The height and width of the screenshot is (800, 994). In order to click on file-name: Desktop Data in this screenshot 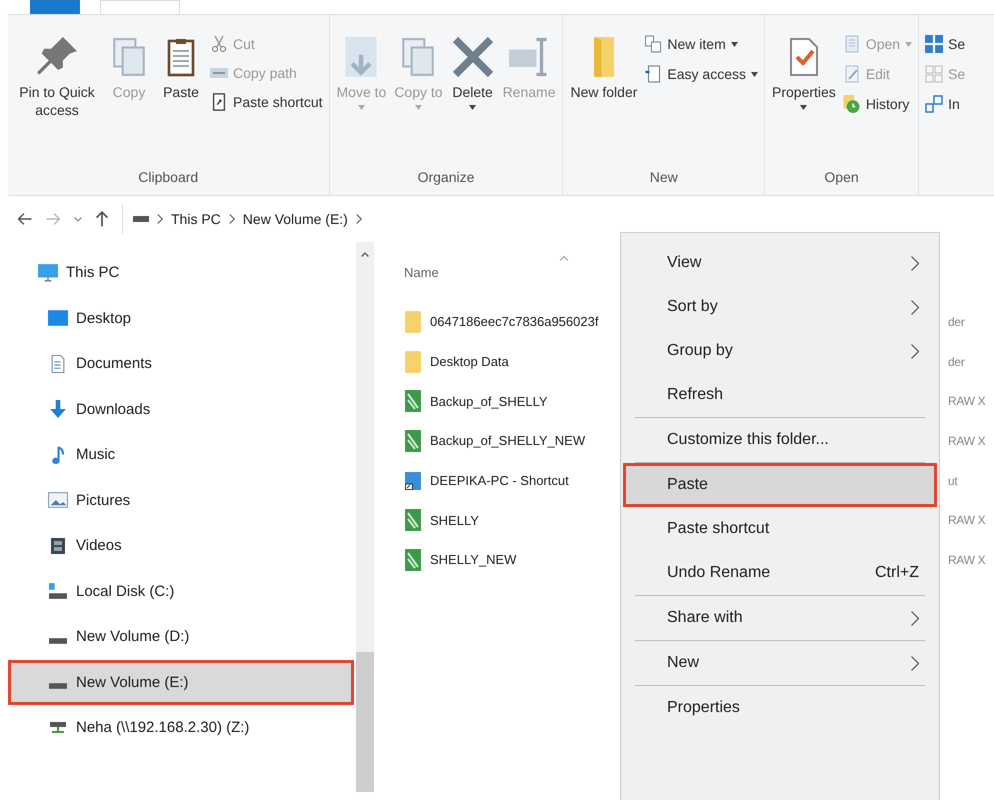, I will do `click(469, 362)`.